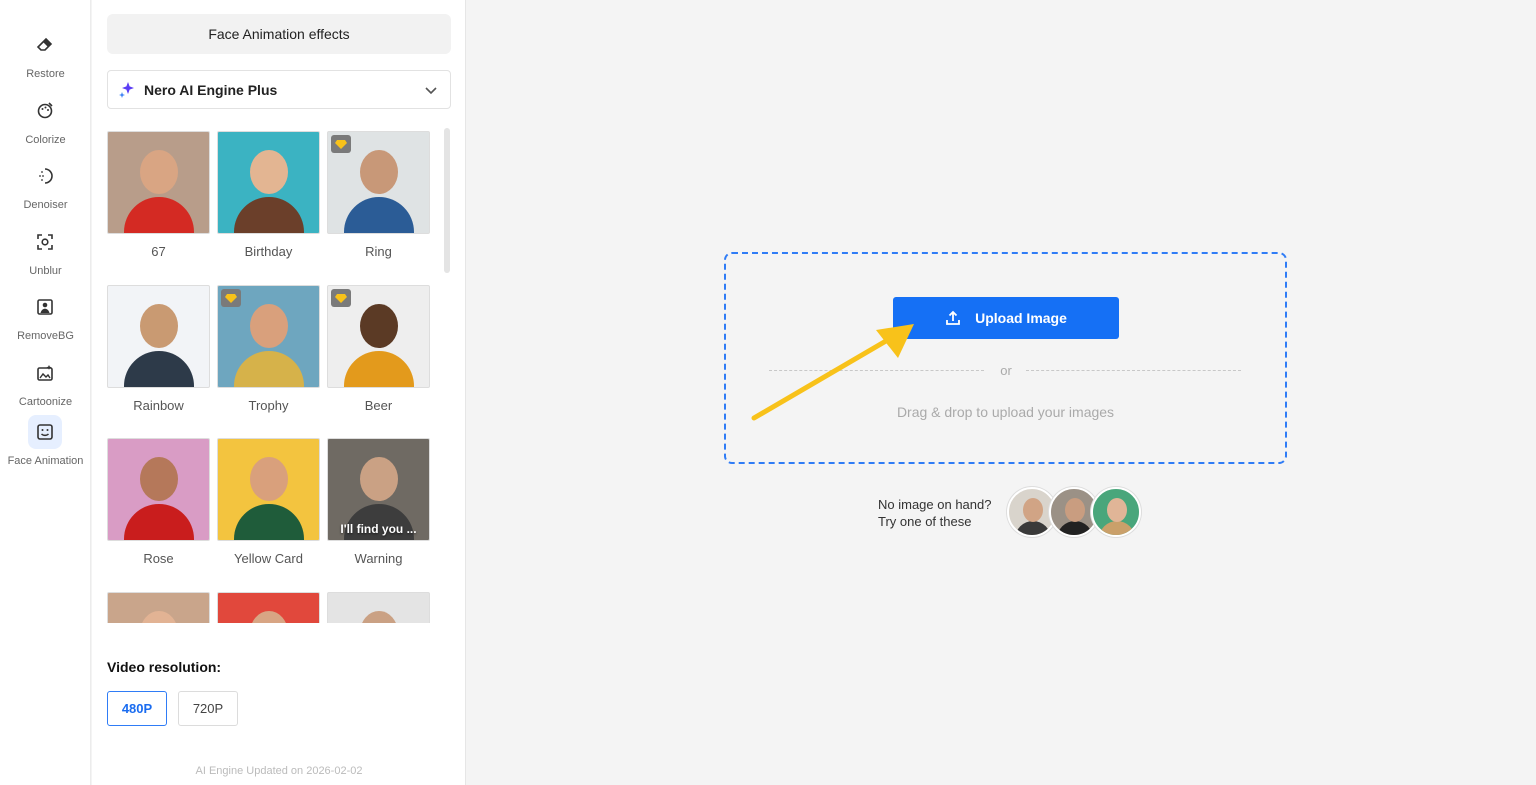  I want to click on samples-prompt: No image on hand? Try one of these, so click(934, 513).